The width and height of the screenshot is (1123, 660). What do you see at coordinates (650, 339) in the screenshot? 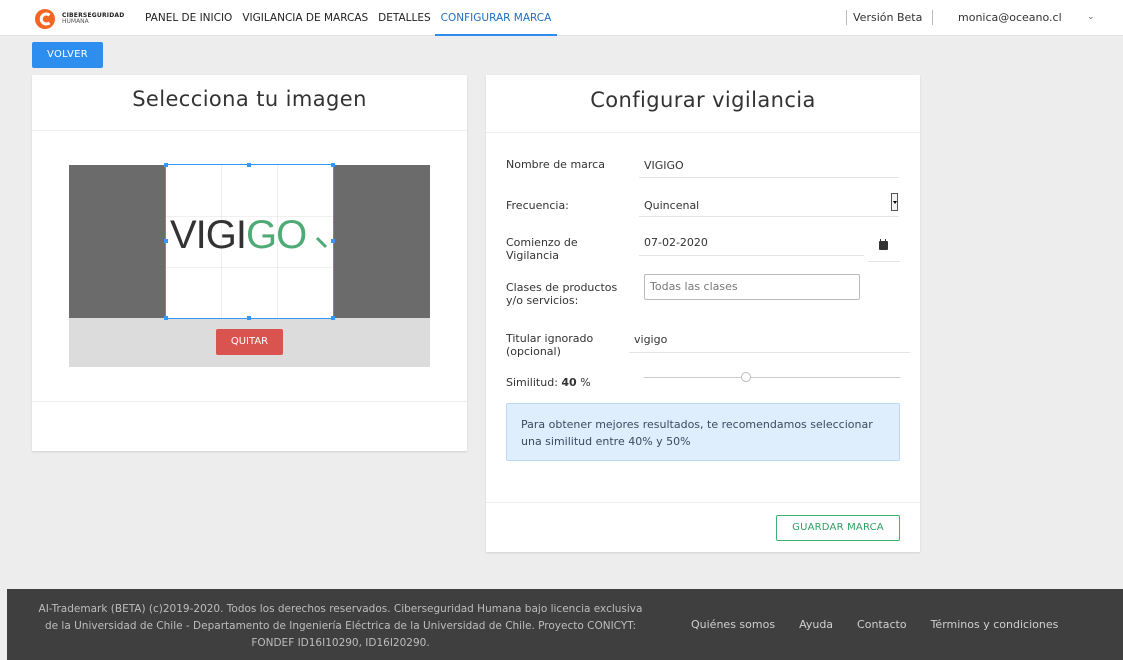
I see `ignored-owner-field: vigigo` at bounding box center [650, 339].